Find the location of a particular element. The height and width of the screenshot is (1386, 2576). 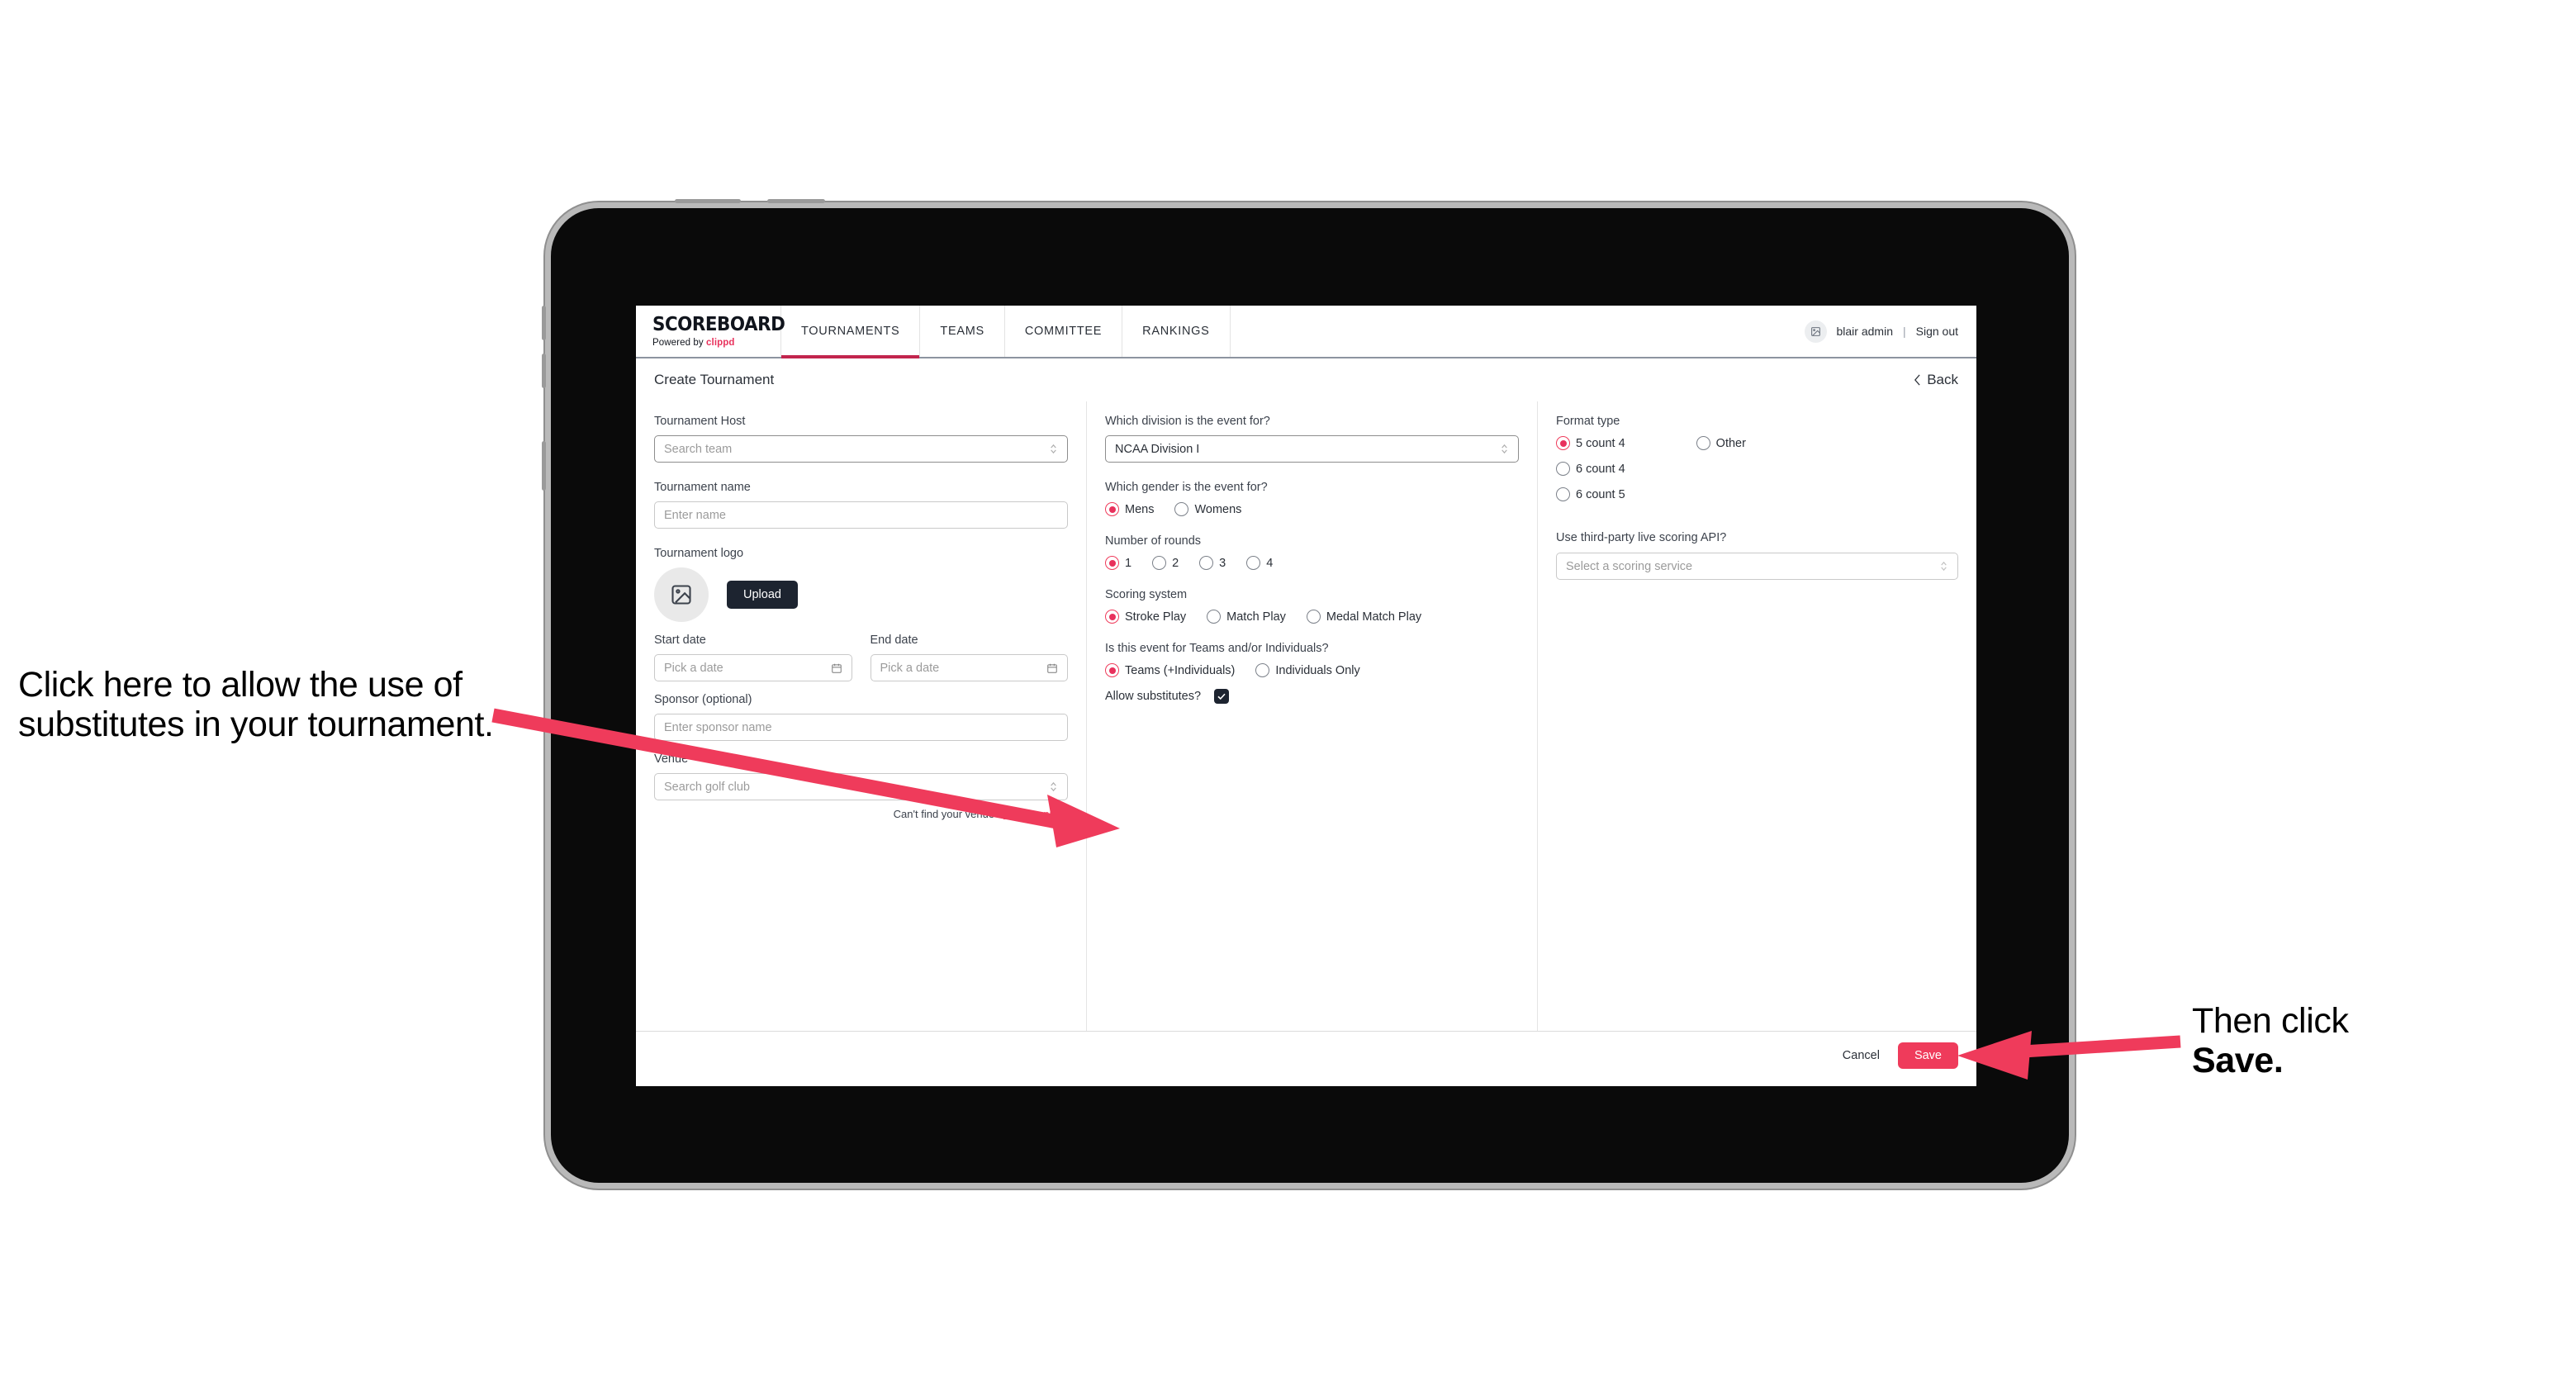

brand-tagline: Powered by clippd is located at coordinates (716, 343).